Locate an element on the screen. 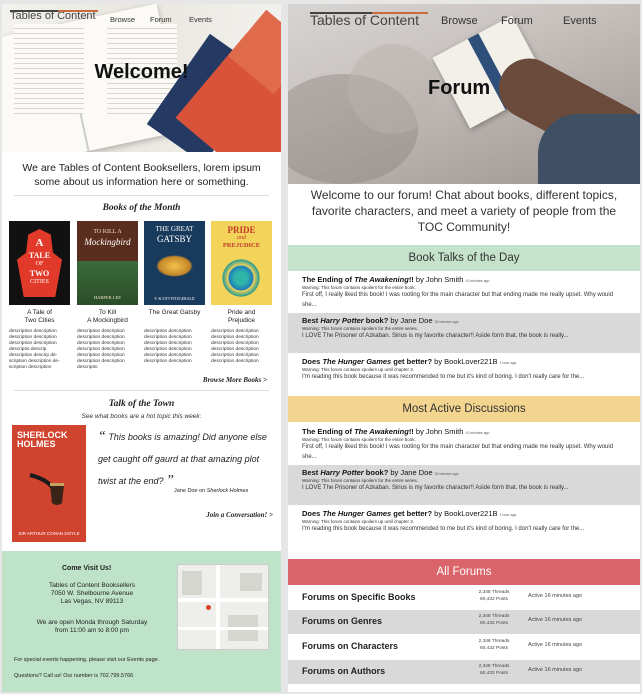 This screenshot has width=642, height=694. forum-name: Forums on Authors is located at coordinates (344, 671).